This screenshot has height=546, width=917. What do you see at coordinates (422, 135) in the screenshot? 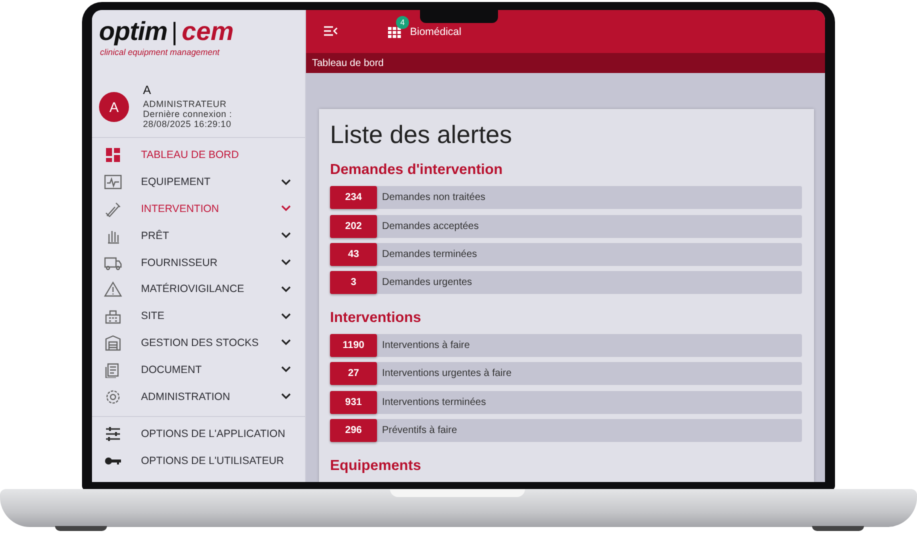
I see `page-title: Liste des alertes` at bounding box center [422, 135].